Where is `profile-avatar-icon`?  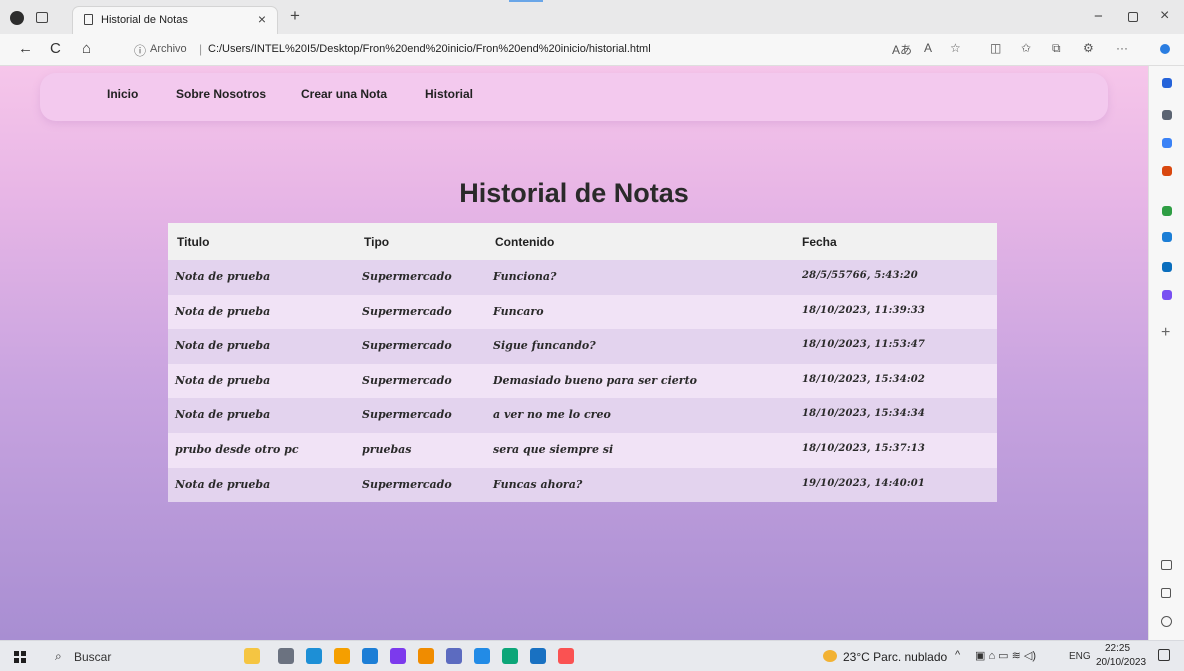 profile-avatar-icon is located at coordinates (17, 18).